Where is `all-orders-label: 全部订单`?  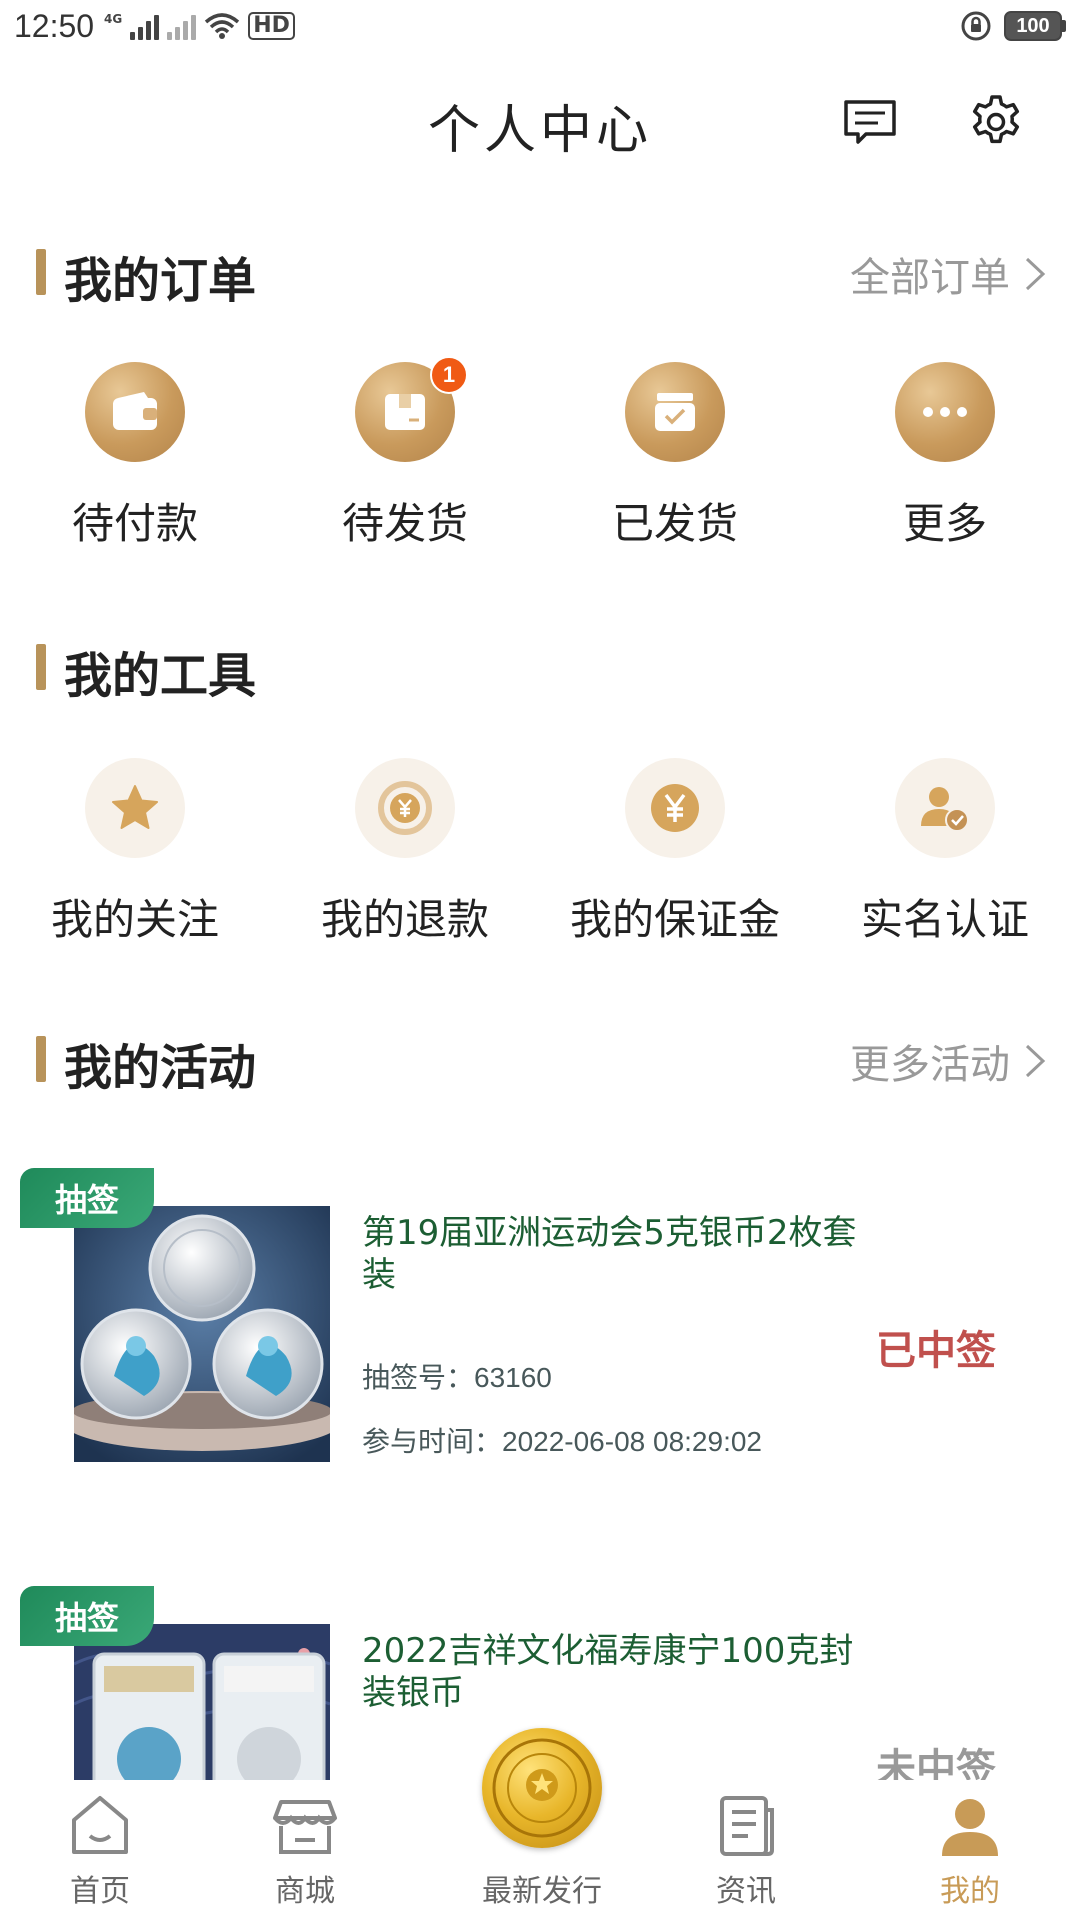
all-orders-label: 全部订单 is located at coordinates (930, 278).